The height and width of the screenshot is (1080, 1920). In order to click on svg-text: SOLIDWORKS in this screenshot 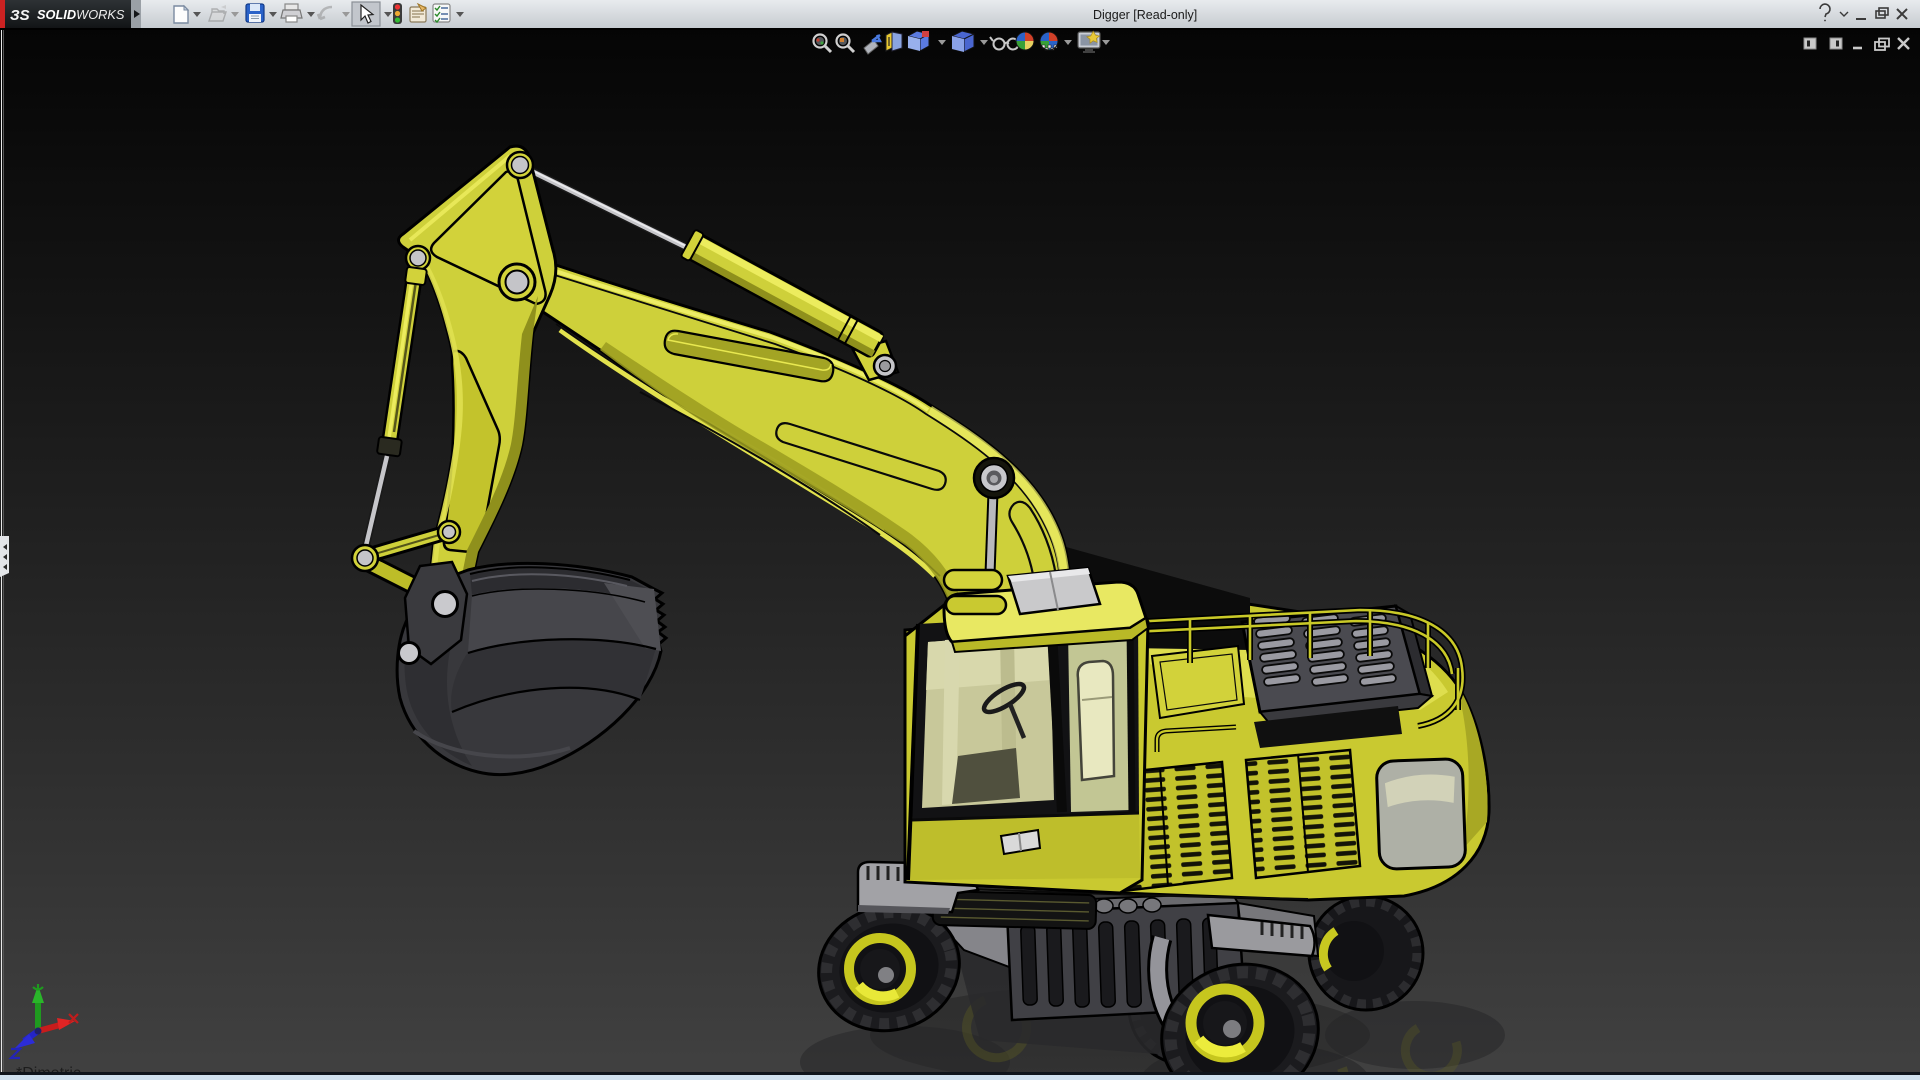, I will do `click(81, 14)`.